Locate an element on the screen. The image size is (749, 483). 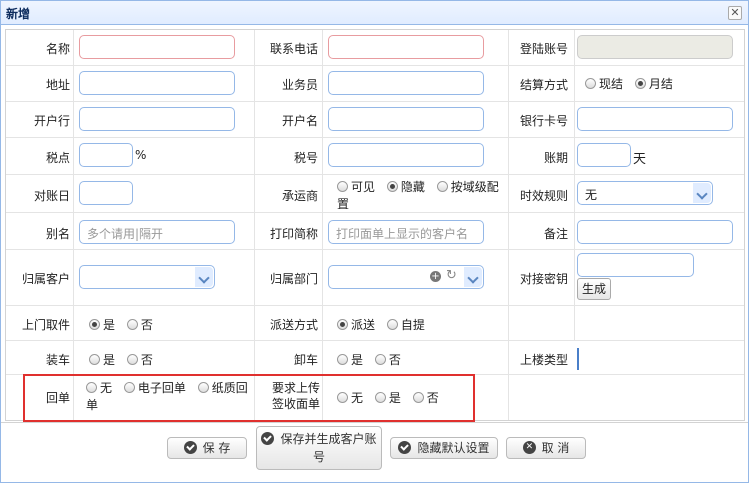
cancel-icon is located at coordinates (529, 447).